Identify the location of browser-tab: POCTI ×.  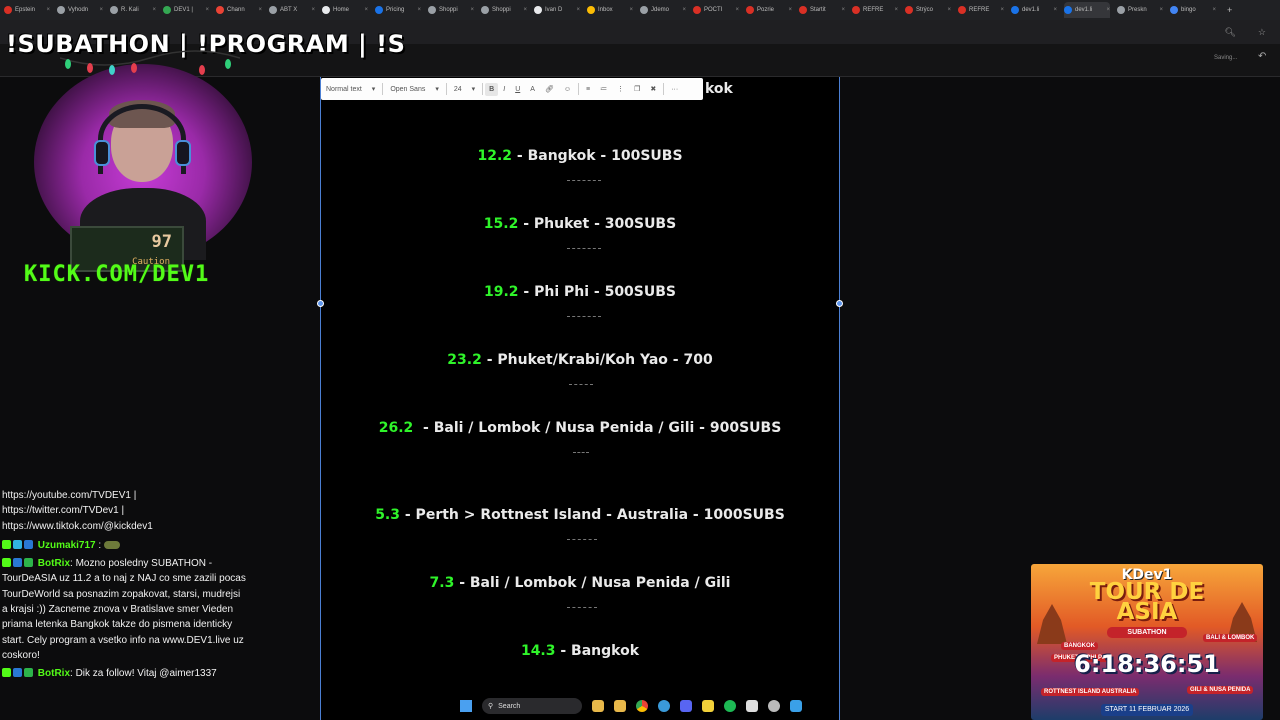
(716, 10).